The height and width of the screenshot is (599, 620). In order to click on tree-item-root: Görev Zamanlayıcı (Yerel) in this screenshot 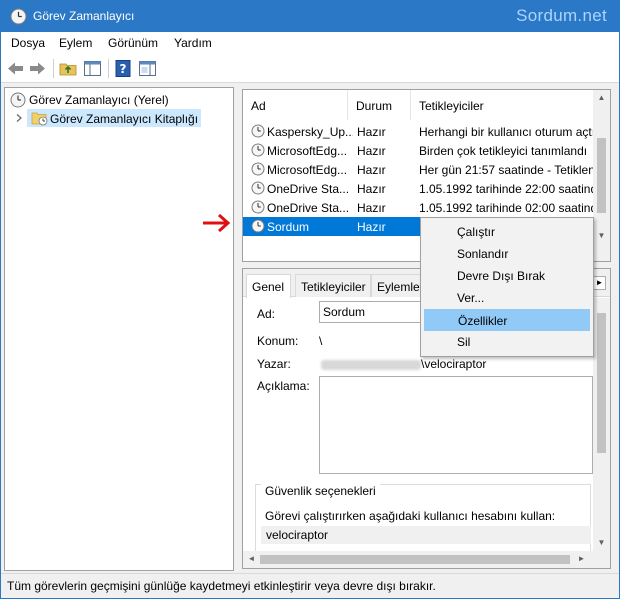, I will do `click(117, 100)`.